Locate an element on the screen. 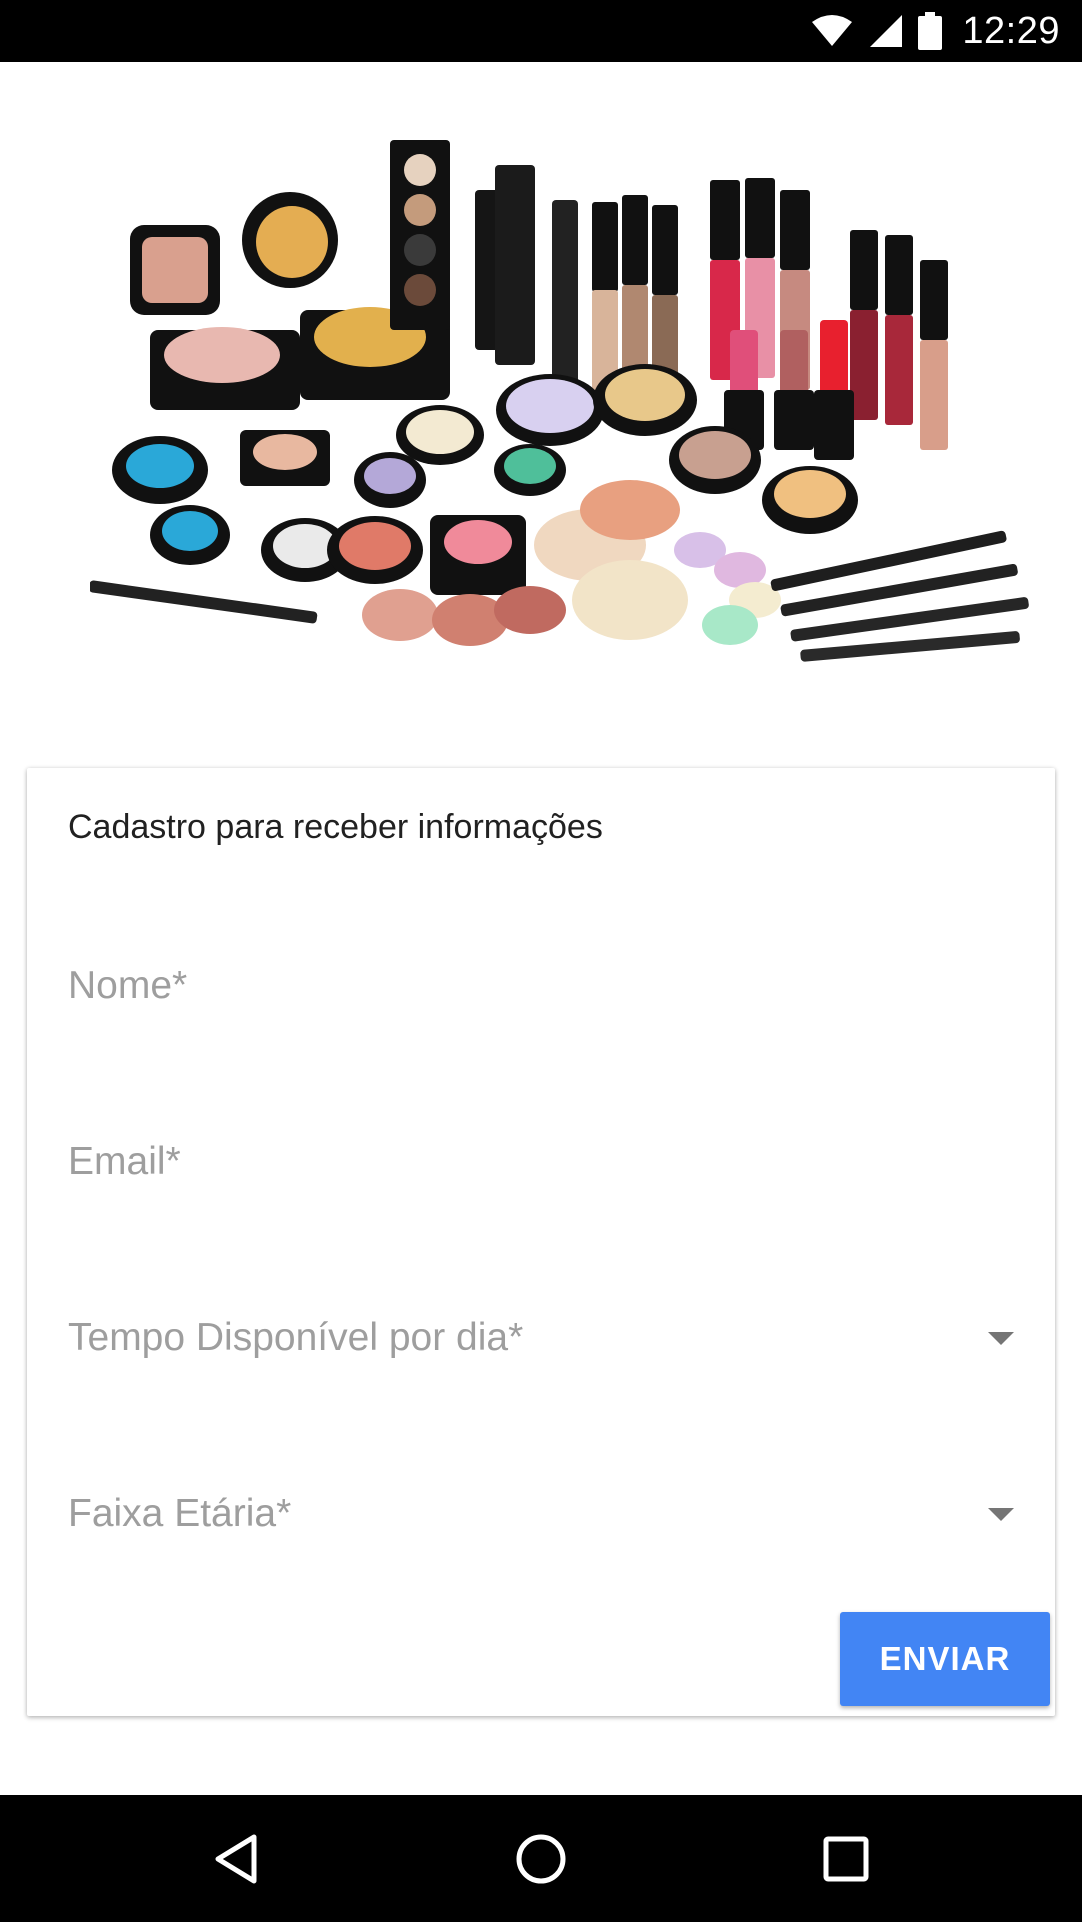  name-placeholder: Nome* is located at coordinates (128, 985).